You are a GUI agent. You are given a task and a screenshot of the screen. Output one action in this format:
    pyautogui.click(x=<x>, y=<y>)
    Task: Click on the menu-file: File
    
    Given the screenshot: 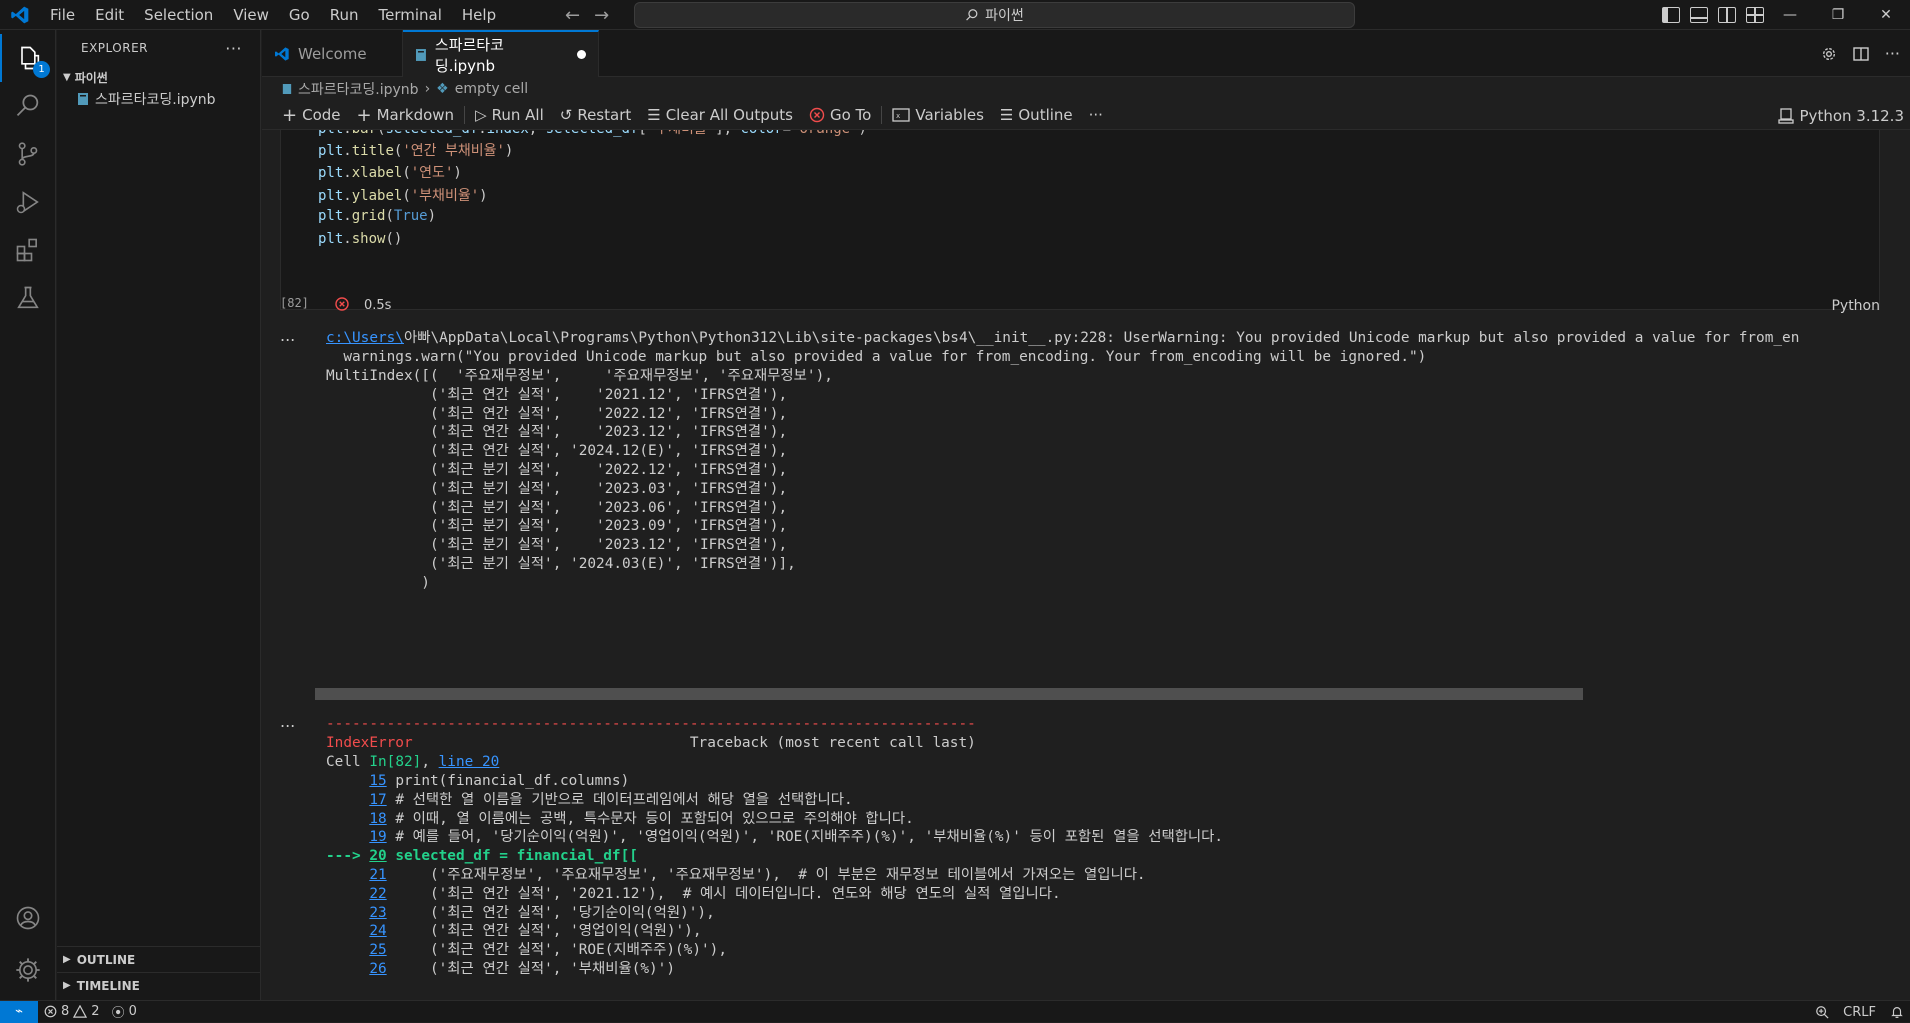 What is the action you would take?
    pyautogui.click(x=62, y=15)
    